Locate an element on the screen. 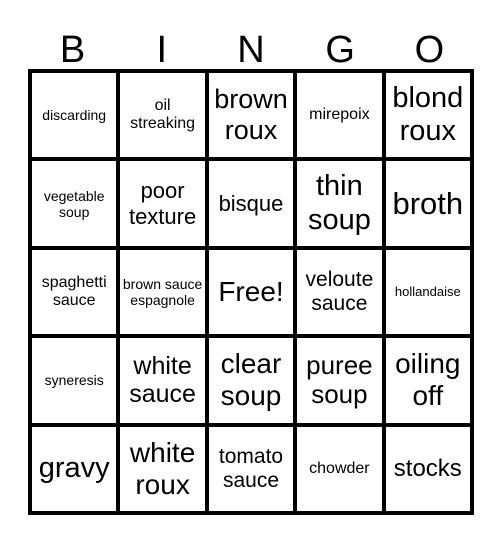 The width and height of the screenshot is (502, 544). bingo-cell: discarding is located at coordinates (74, 115).